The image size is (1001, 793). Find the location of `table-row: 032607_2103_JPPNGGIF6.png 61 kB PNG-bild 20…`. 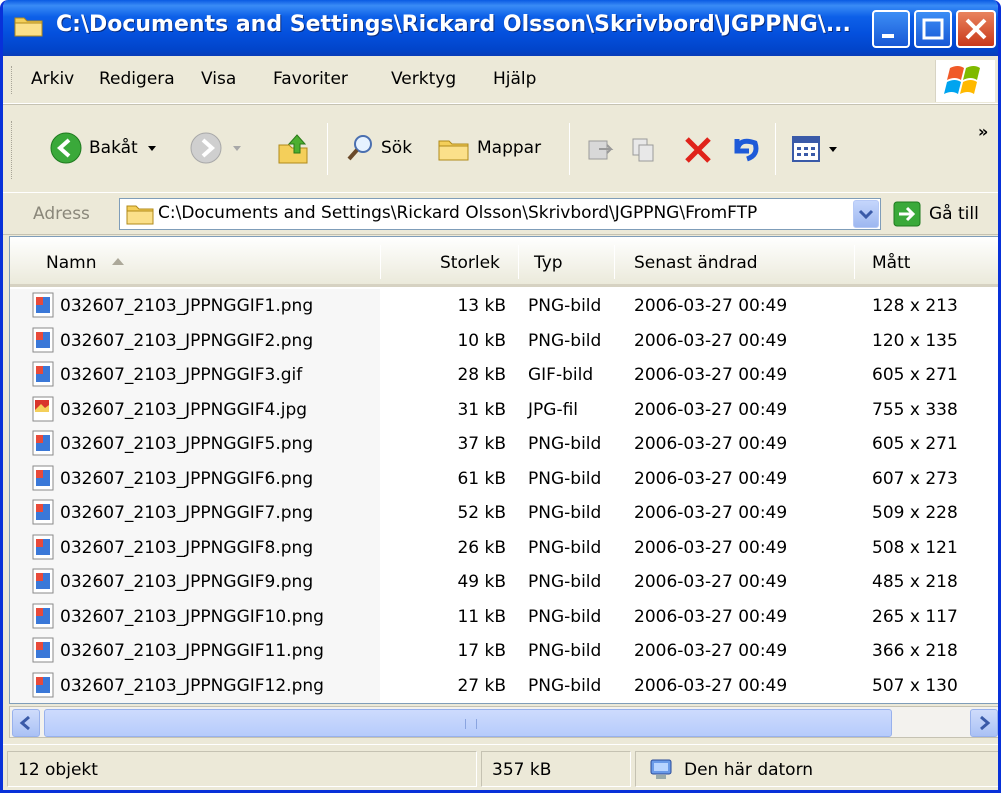

table-row: 032607_2103_JPPNGGIF6.png 61 kB PNG-bild 20… is located at coordinates (504, 479).